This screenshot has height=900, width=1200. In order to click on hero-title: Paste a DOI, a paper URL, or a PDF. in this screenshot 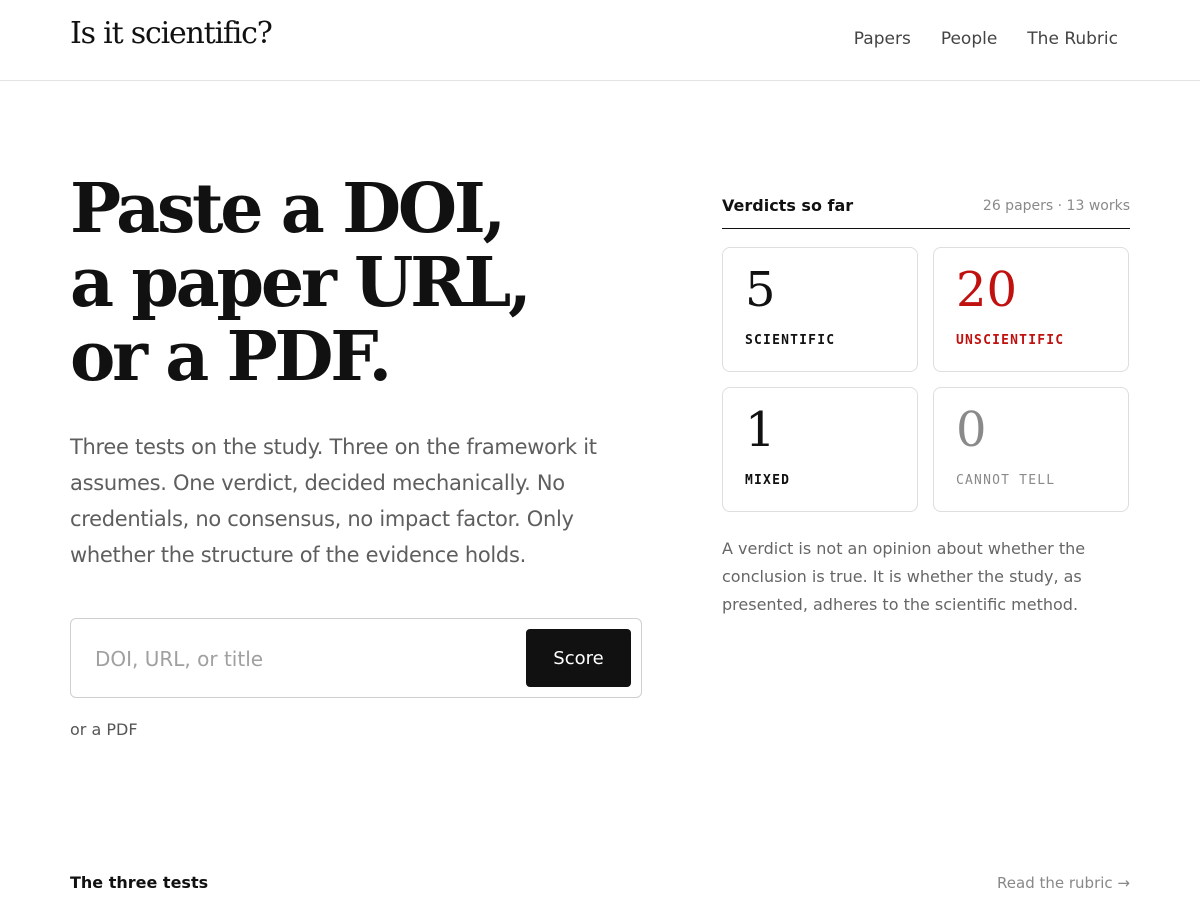, I will do `click(370, 283)`.